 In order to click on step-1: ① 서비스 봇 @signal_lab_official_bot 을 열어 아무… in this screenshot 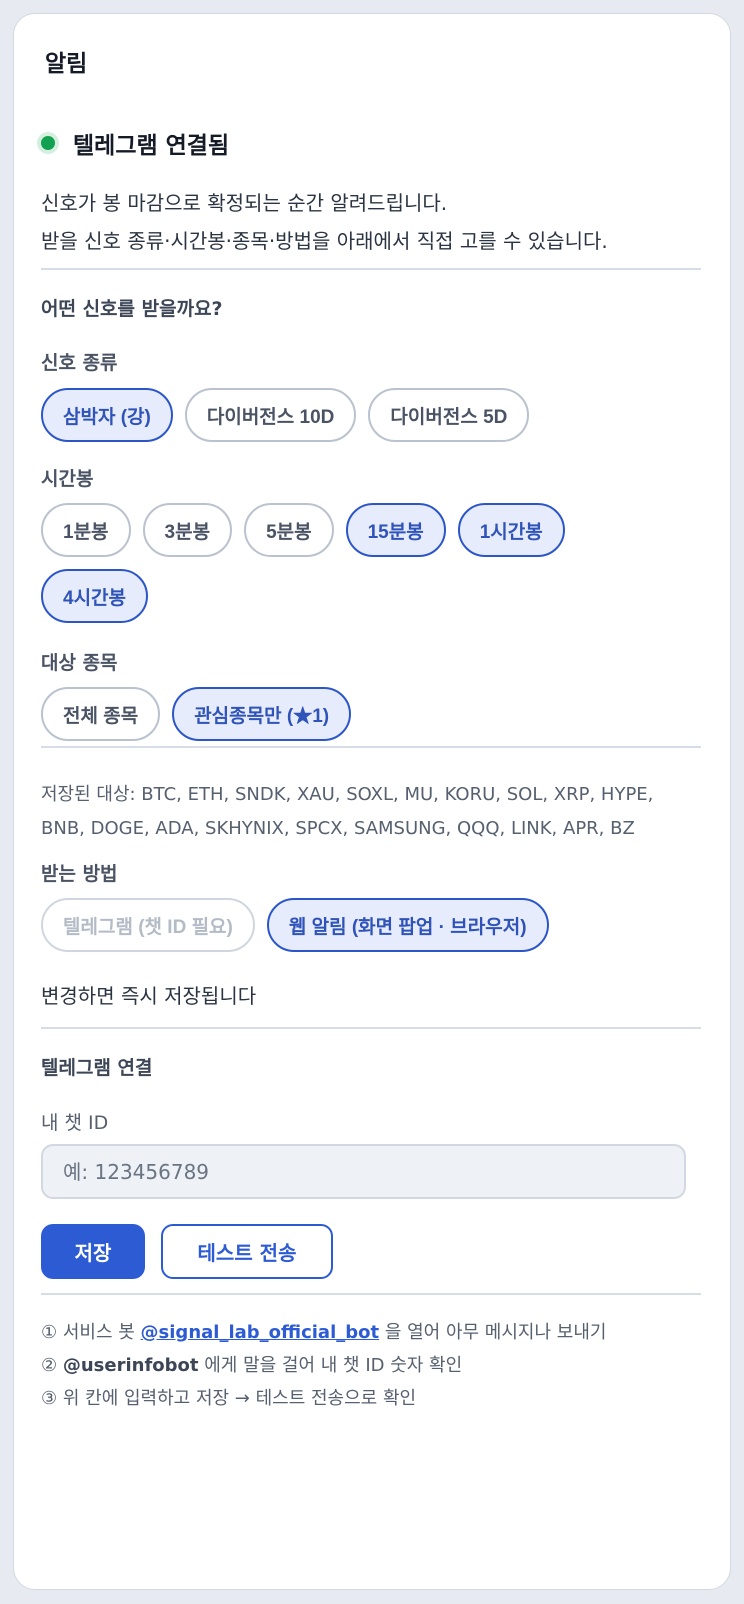, I will do `click(376, 1332)`.